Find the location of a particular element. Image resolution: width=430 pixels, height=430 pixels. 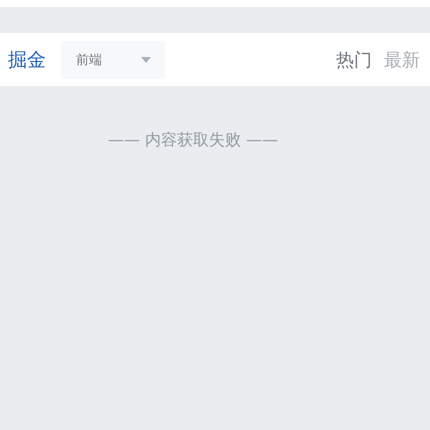

error-message: —— 内容获取失败 —— is located at coordinates (193, 140).